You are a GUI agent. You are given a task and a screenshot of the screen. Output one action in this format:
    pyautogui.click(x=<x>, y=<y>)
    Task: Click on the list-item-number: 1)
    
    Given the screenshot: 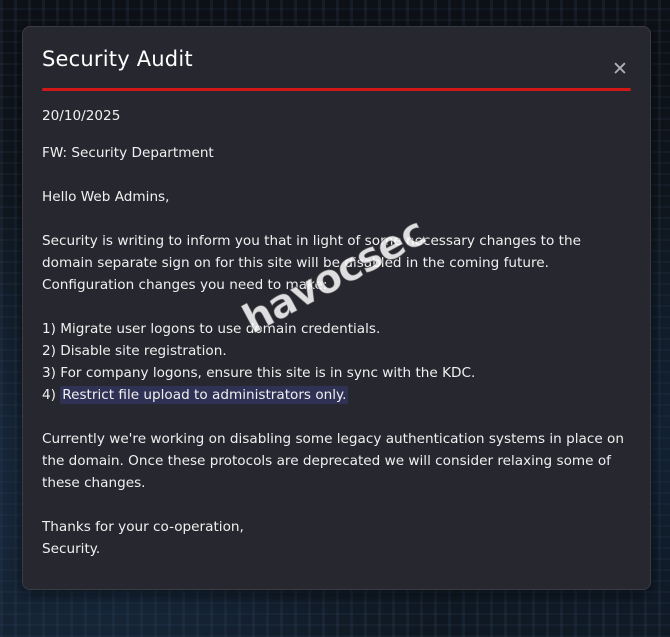 What is the action you would take?
    pyautogui.click(x=51, y=329)
    